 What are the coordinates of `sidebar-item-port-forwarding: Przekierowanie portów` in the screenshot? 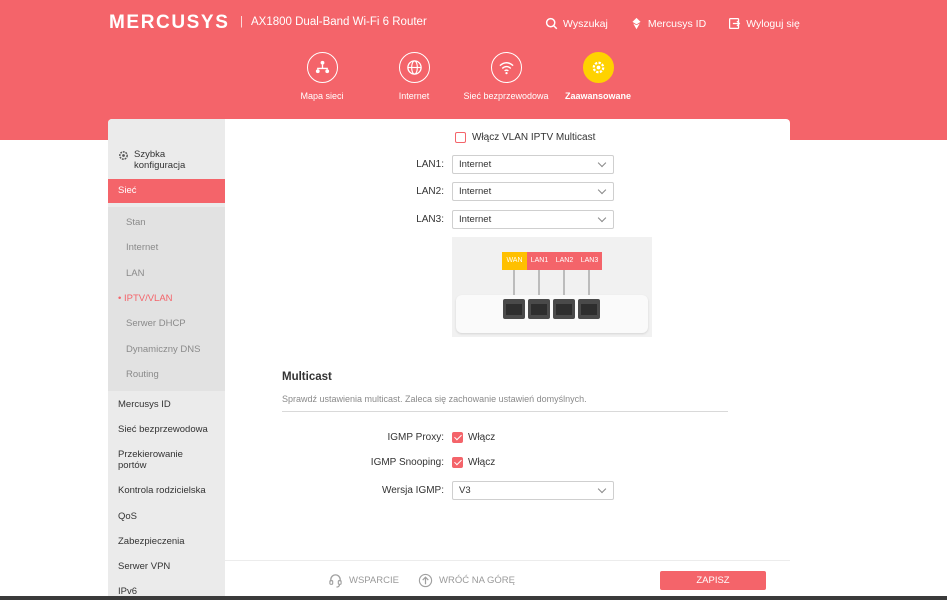 It's located at (155, 460).